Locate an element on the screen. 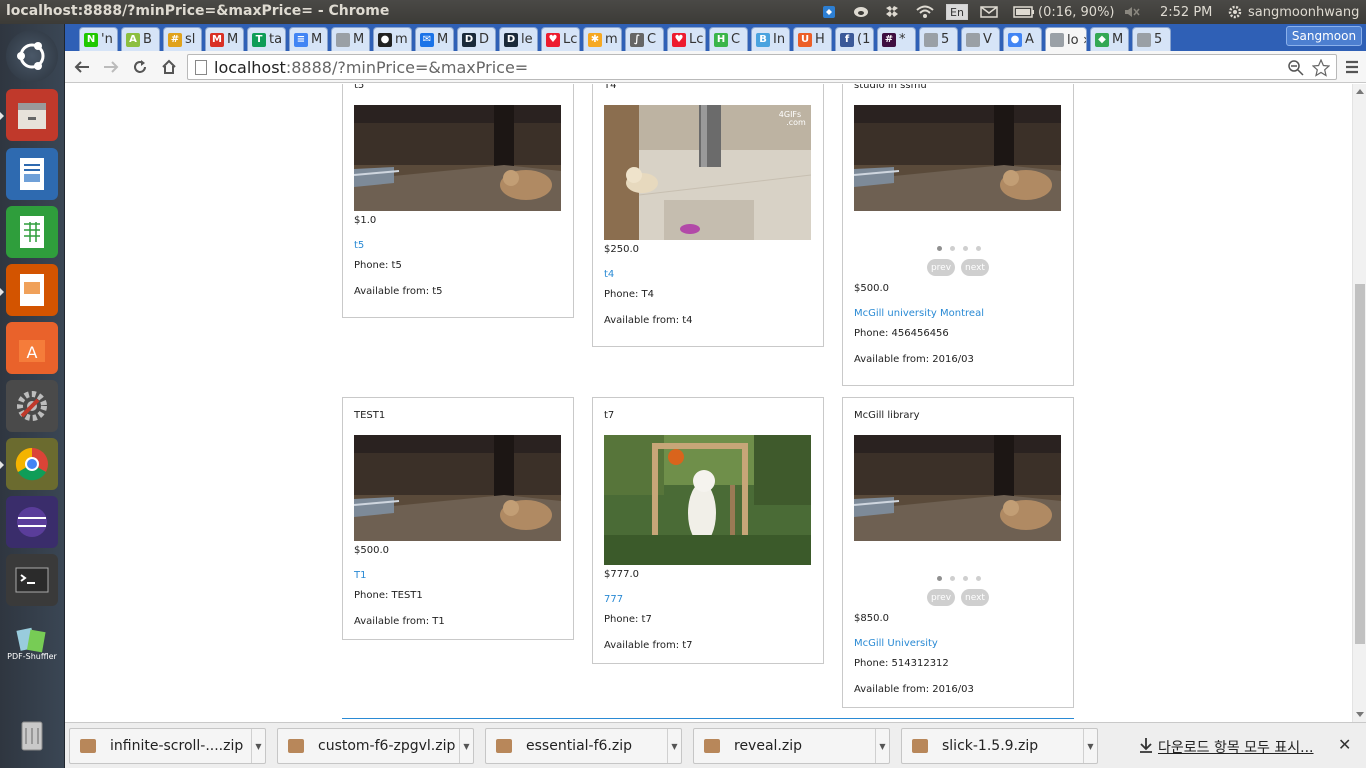  files-icon is located at coordinates (32, 115).